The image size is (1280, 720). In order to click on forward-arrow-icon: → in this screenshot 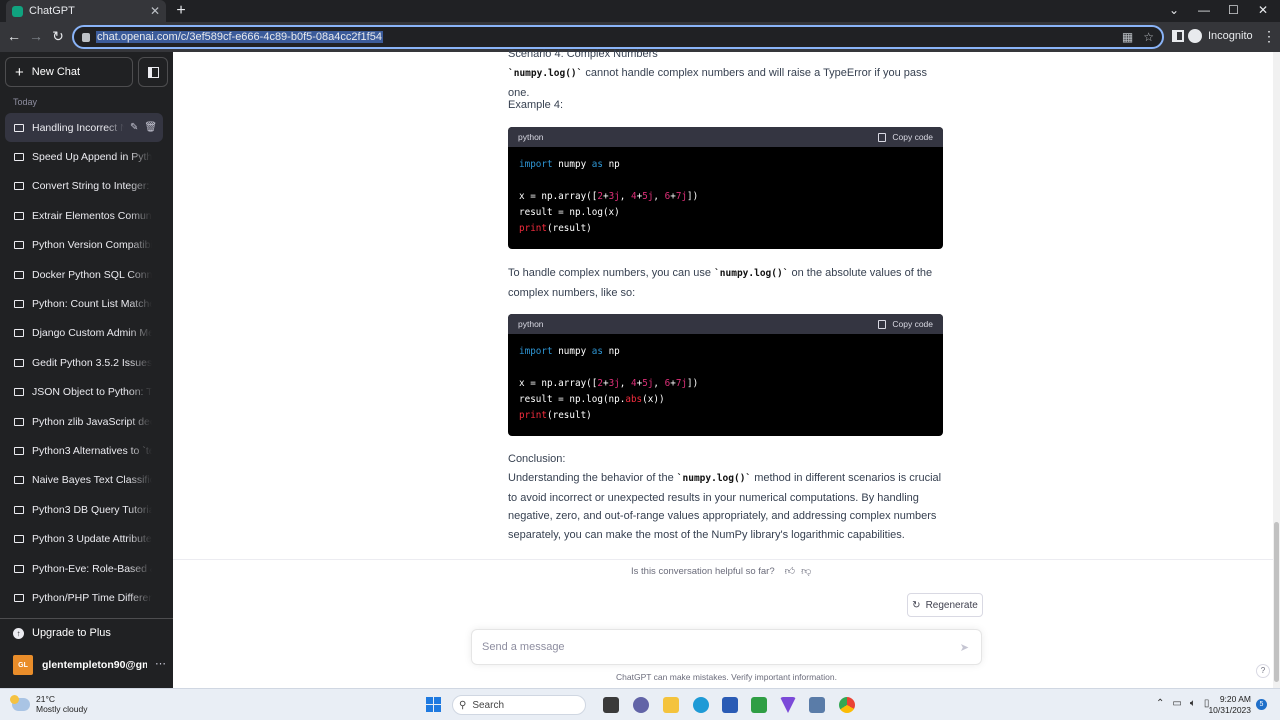, I will do `click(36, 36)`.